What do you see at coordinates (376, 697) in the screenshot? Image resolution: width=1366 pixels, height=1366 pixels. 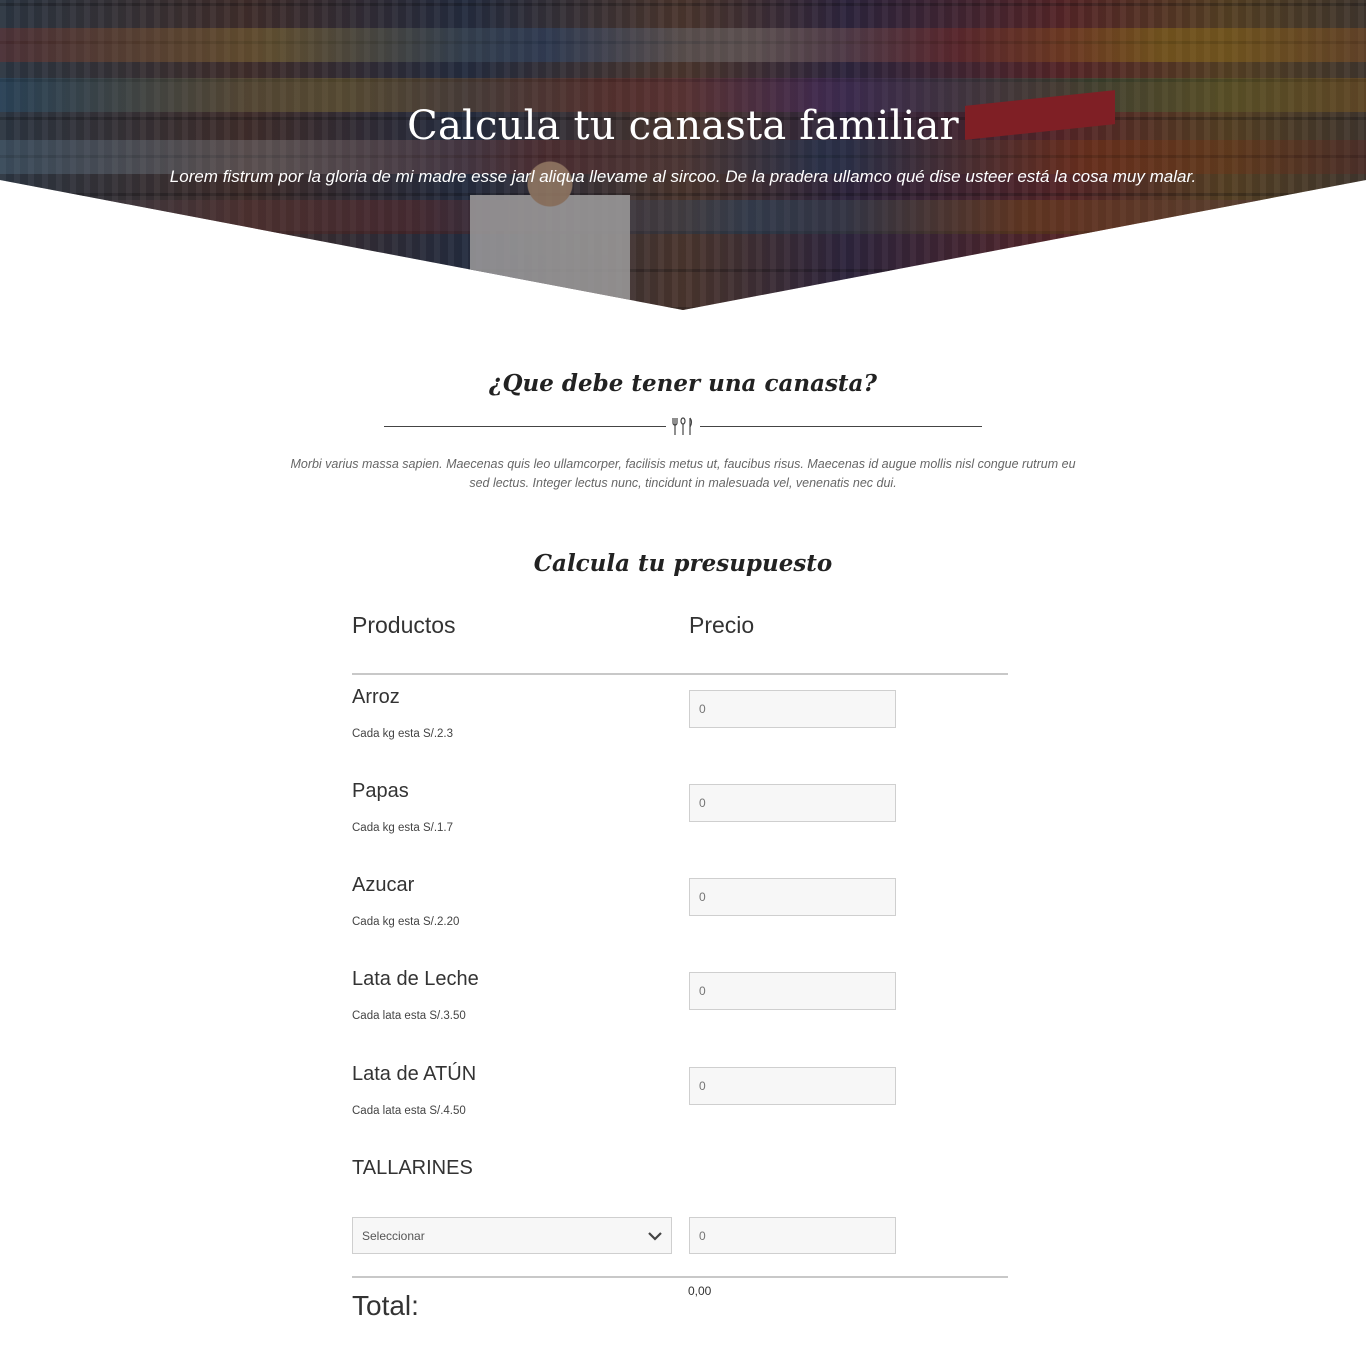 I see `product-name: Arroz` at bounding box center [376, 697].